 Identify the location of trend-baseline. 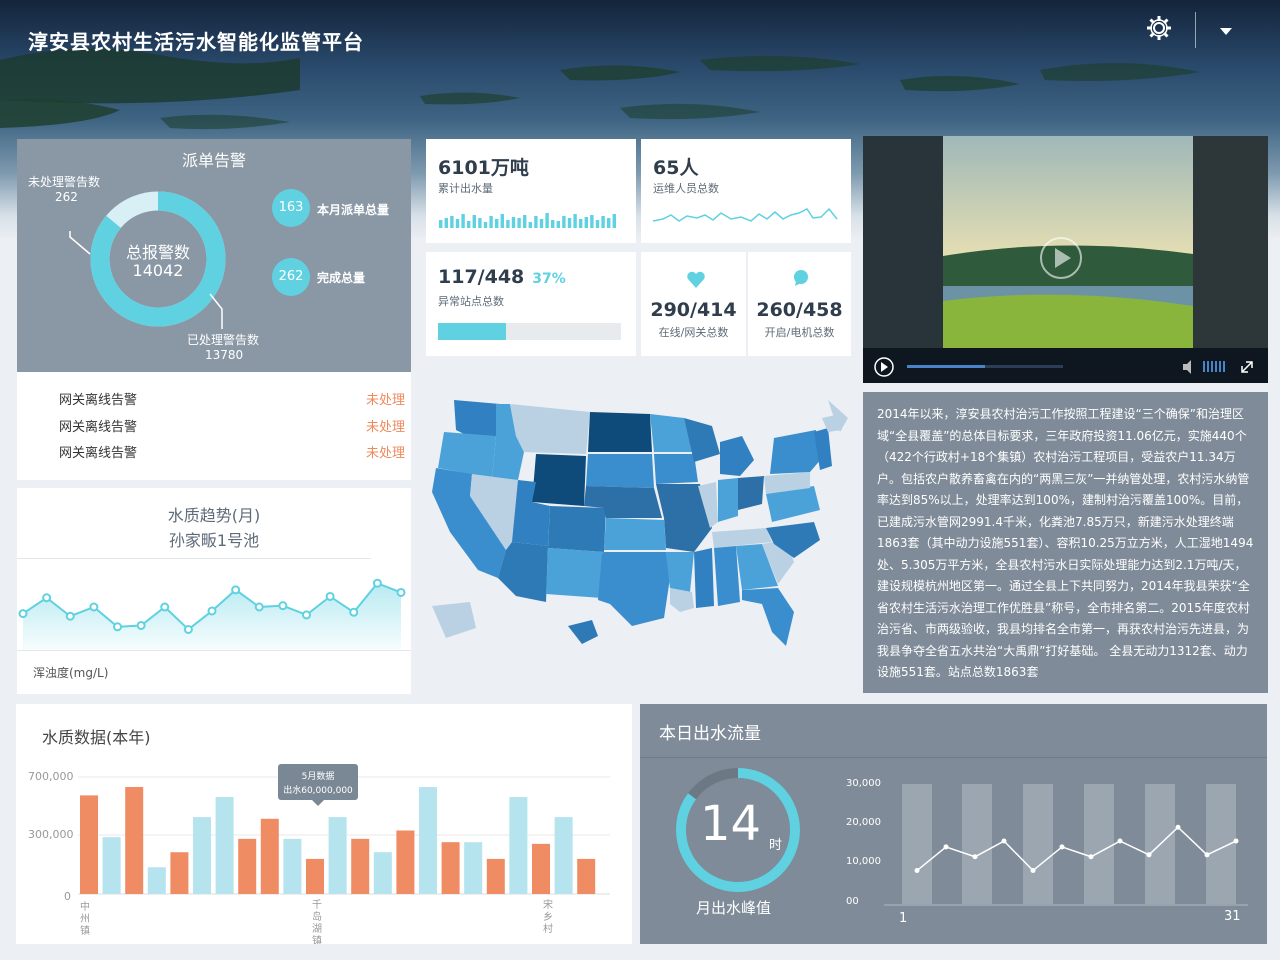
(214, 650).